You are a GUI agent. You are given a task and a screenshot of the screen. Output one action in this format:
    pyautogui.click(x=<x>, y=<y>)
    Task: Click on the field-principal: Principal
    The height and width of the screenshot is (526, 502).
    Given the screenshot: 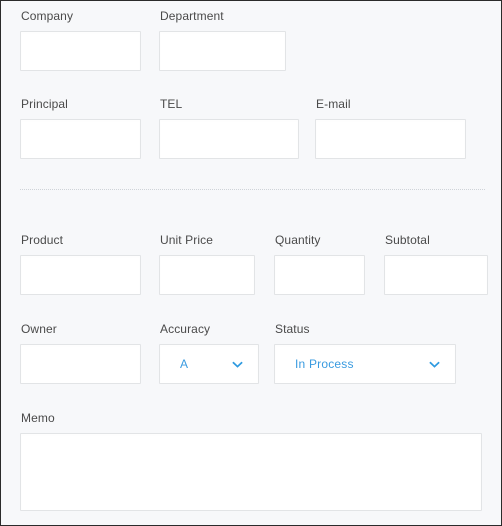 What is the action you would take?
    pyautogui.click(x=80, y=128)
    